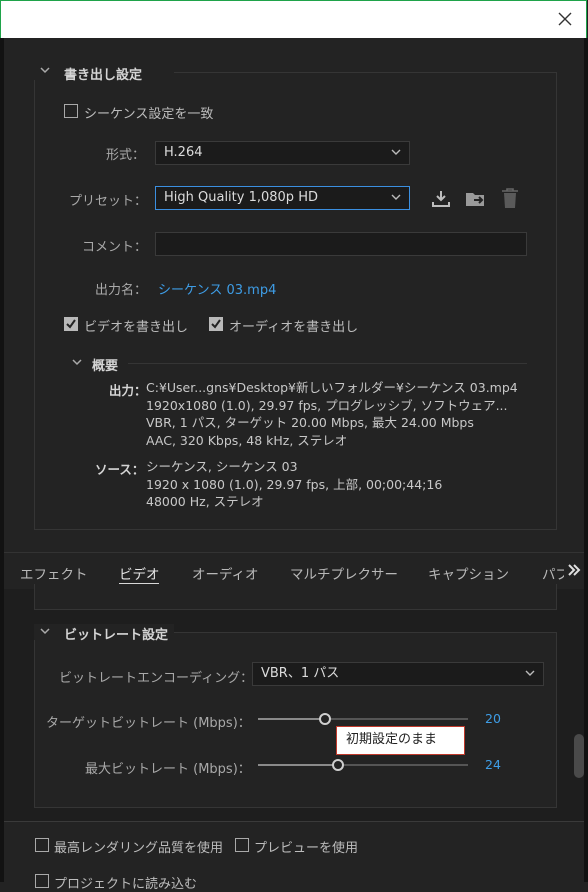 This screenshot has height=892, width=588. Describe the element at coordinates (42, 845) in the screenshot. I see `max-render-quality-checkbox` at that location.